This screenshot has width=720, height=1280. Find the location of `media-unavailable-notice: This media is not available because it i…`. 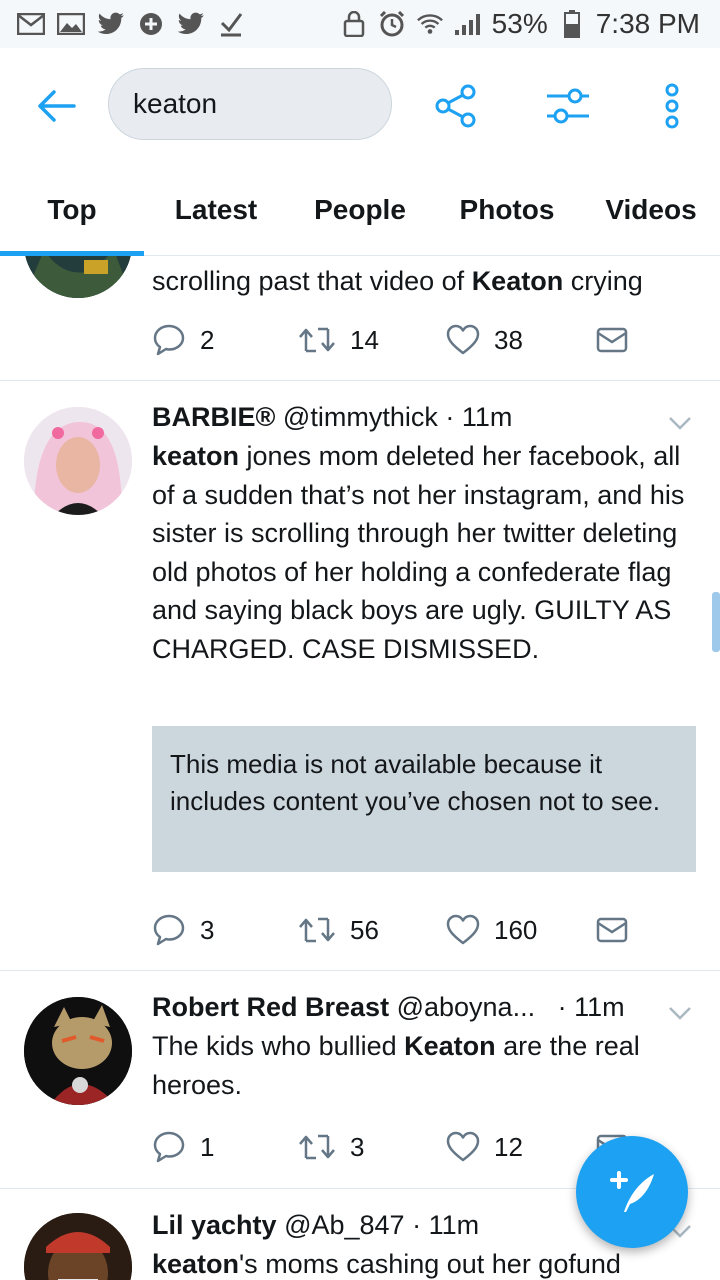

media-unavailable-notice: This media is not available because it i… is located at coordinates (424, 799).